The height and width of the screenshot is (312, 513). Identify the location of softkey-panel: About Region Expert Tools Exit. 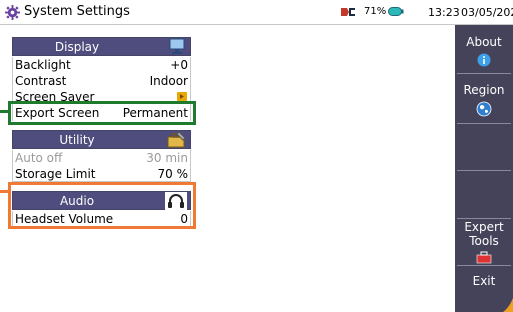
(484, 168).